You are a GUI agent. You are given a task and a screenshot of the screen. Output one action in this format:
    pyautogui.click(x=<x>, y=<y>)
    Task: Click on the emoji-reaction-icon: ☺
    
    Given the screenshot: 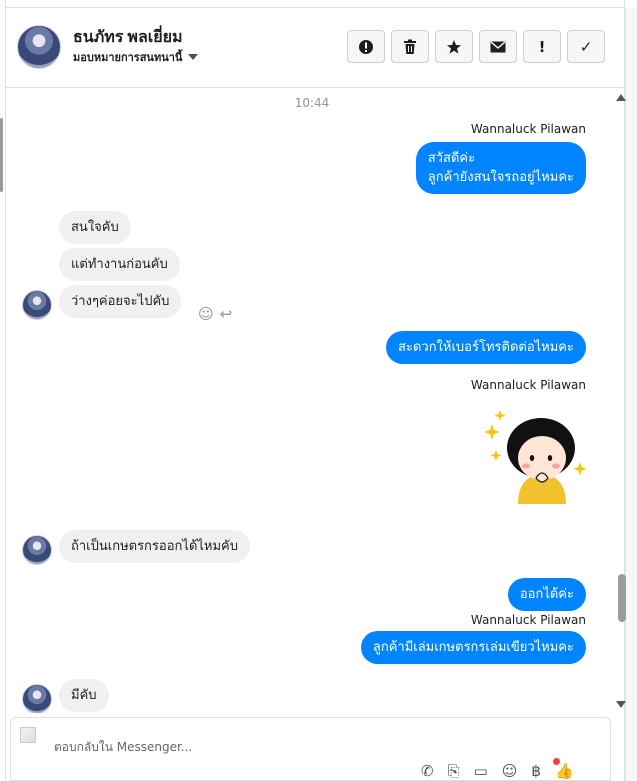 What is the action you would take?
    pyautogui.click(x=206, y=314)
    